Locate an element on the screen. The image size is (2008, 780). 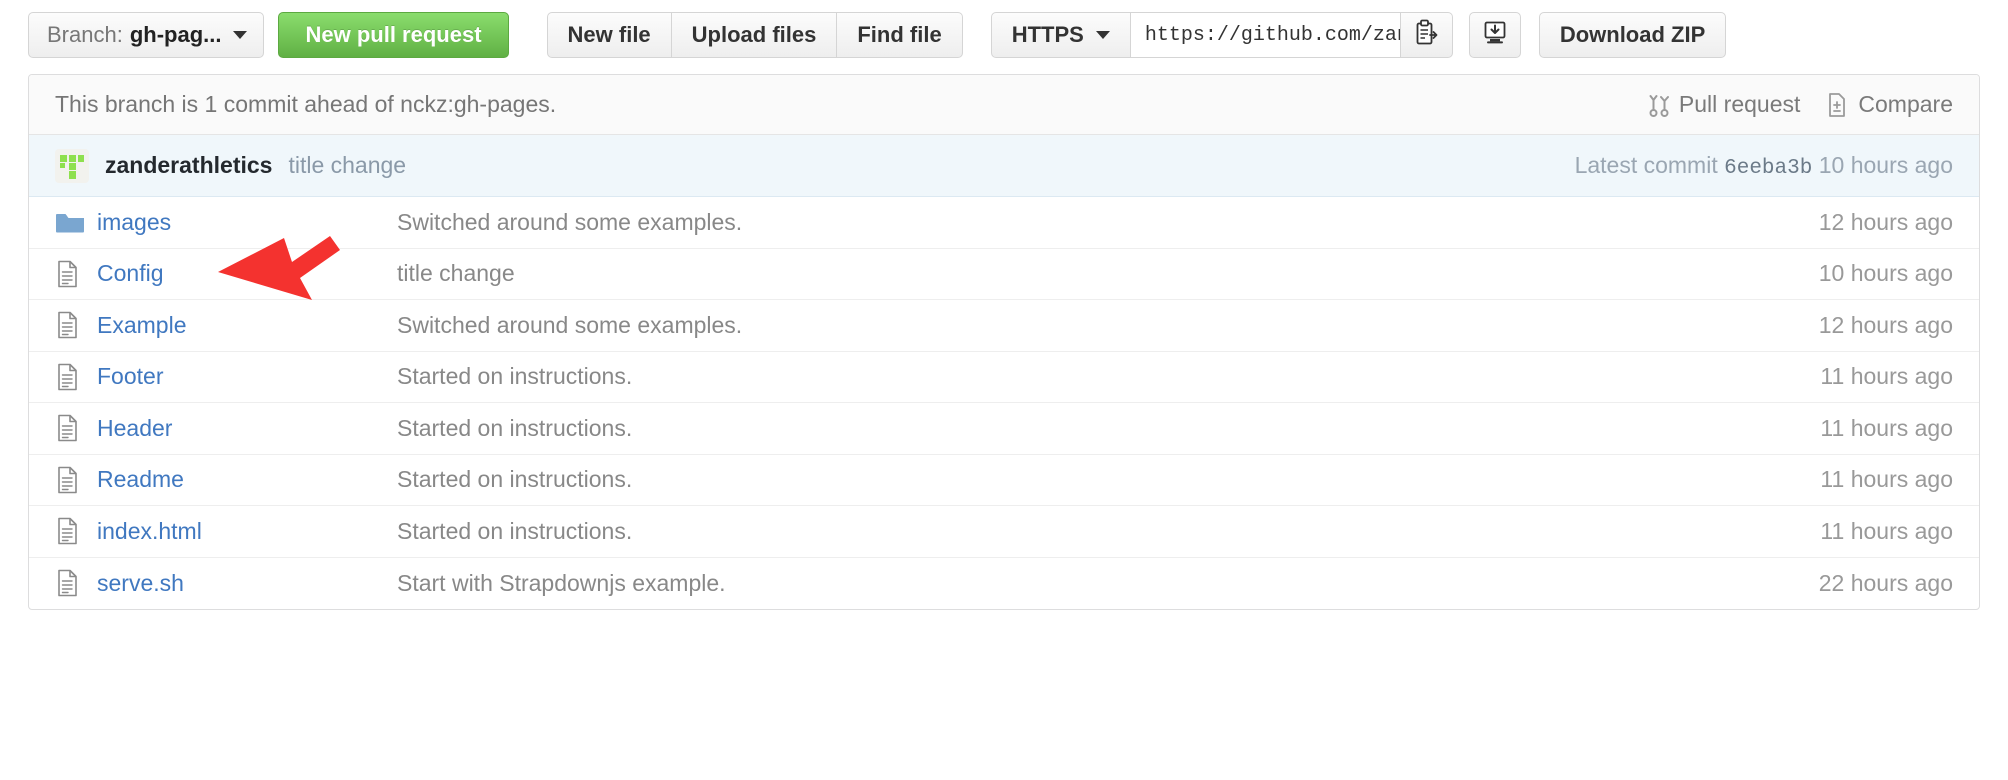
branch-status-actions: Pull request Compare is located at coordinates (1801, 104).